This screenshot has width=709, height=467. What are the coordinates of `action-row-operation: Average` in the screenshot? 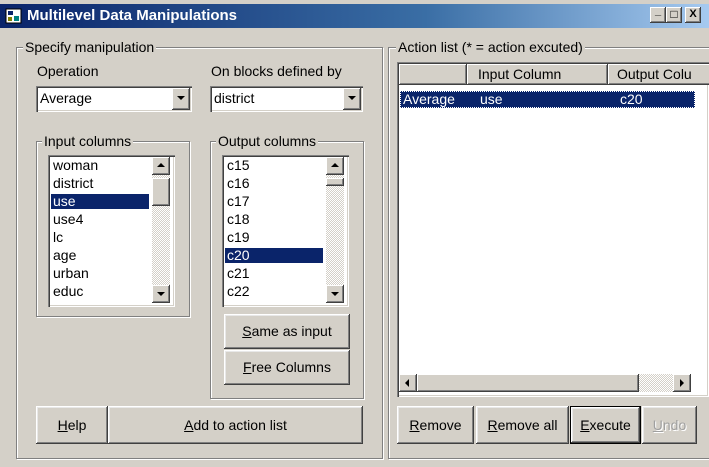 It's located at (429, 99).